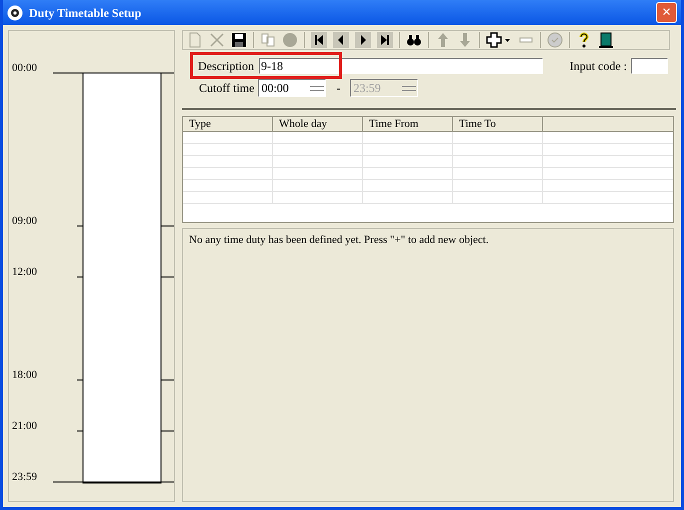  Describe the element at coordinates (226, 66) in the screenshot. I see `description-label: Description` at that location.